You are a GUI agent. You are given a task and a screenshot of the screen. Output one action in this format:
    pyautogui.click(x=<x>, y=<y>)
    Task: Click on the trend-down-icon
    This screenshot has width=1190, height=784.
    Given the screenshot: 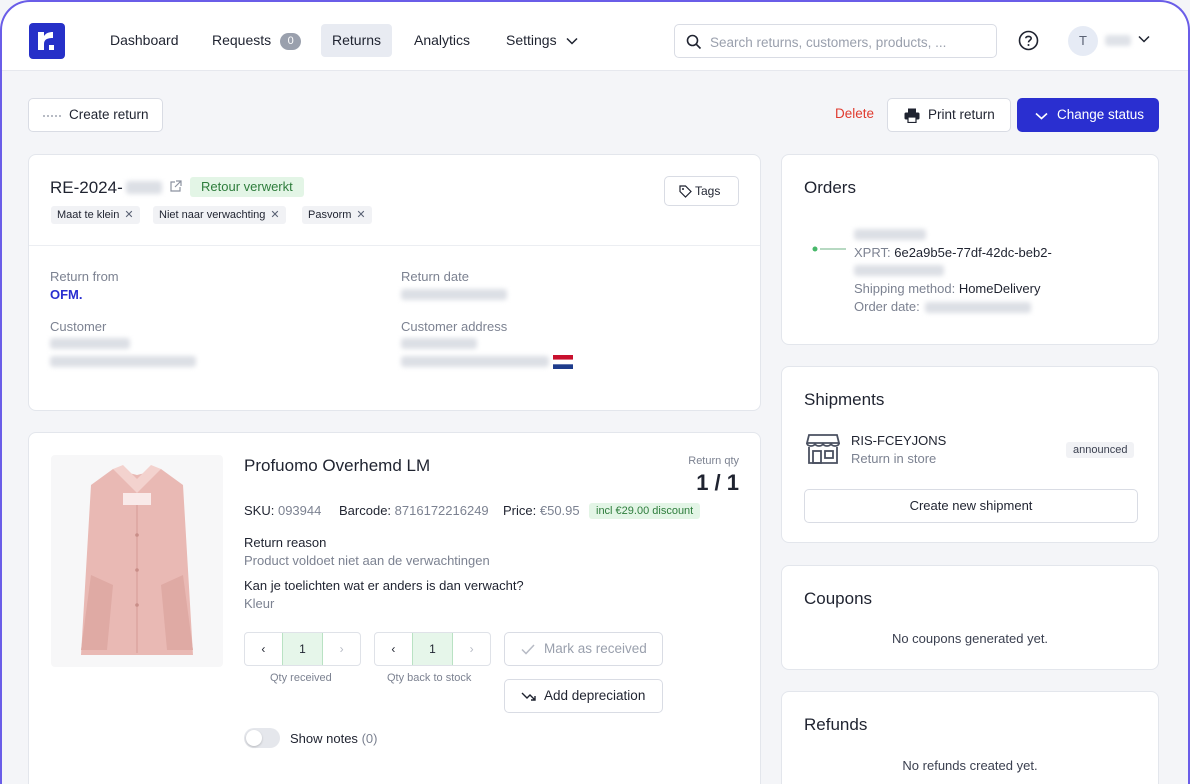 What is the action you would take?
    pyautogui.click(x=528, y=696)
    